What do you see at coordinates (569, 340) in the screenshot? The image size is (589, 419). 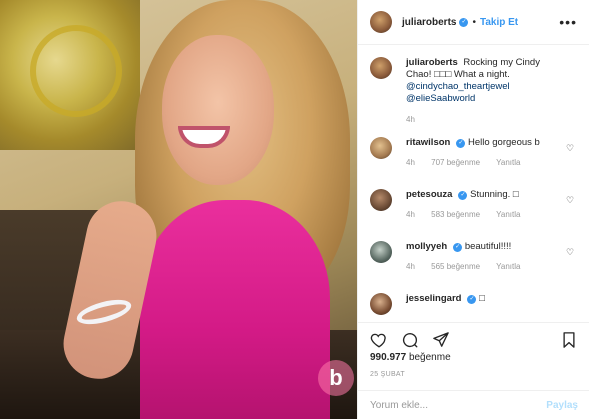 I see `bookmark-icon` at bounding box center [569, 340].